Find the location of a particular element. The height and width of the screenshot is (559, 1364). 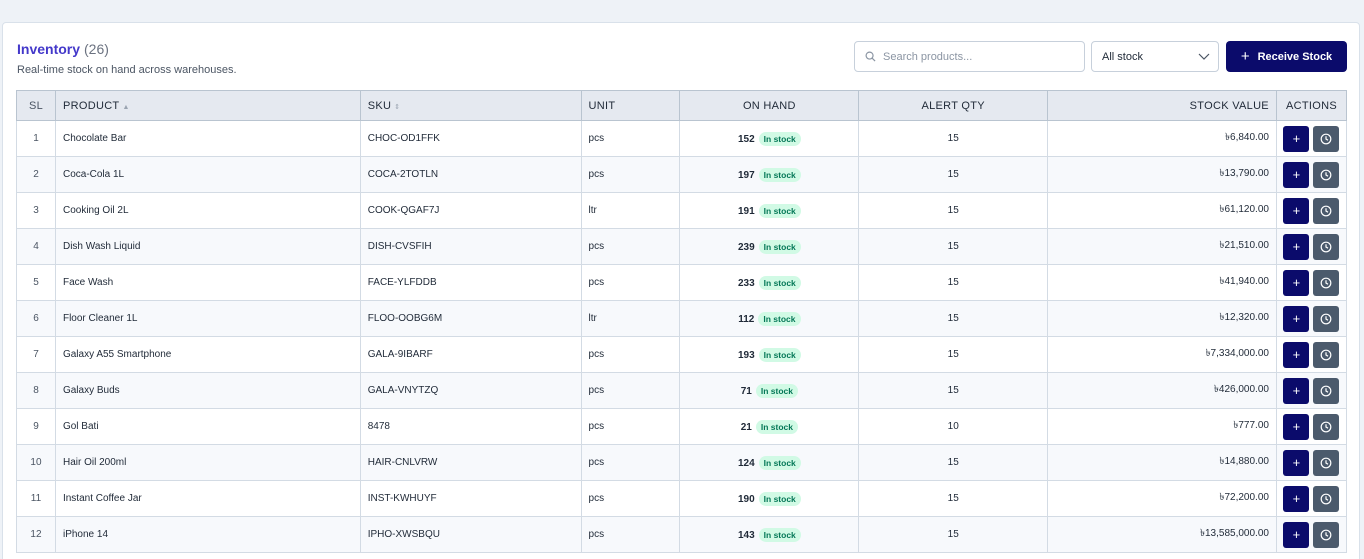

row-product: Gol Bati is located at coordinates (207, 426).